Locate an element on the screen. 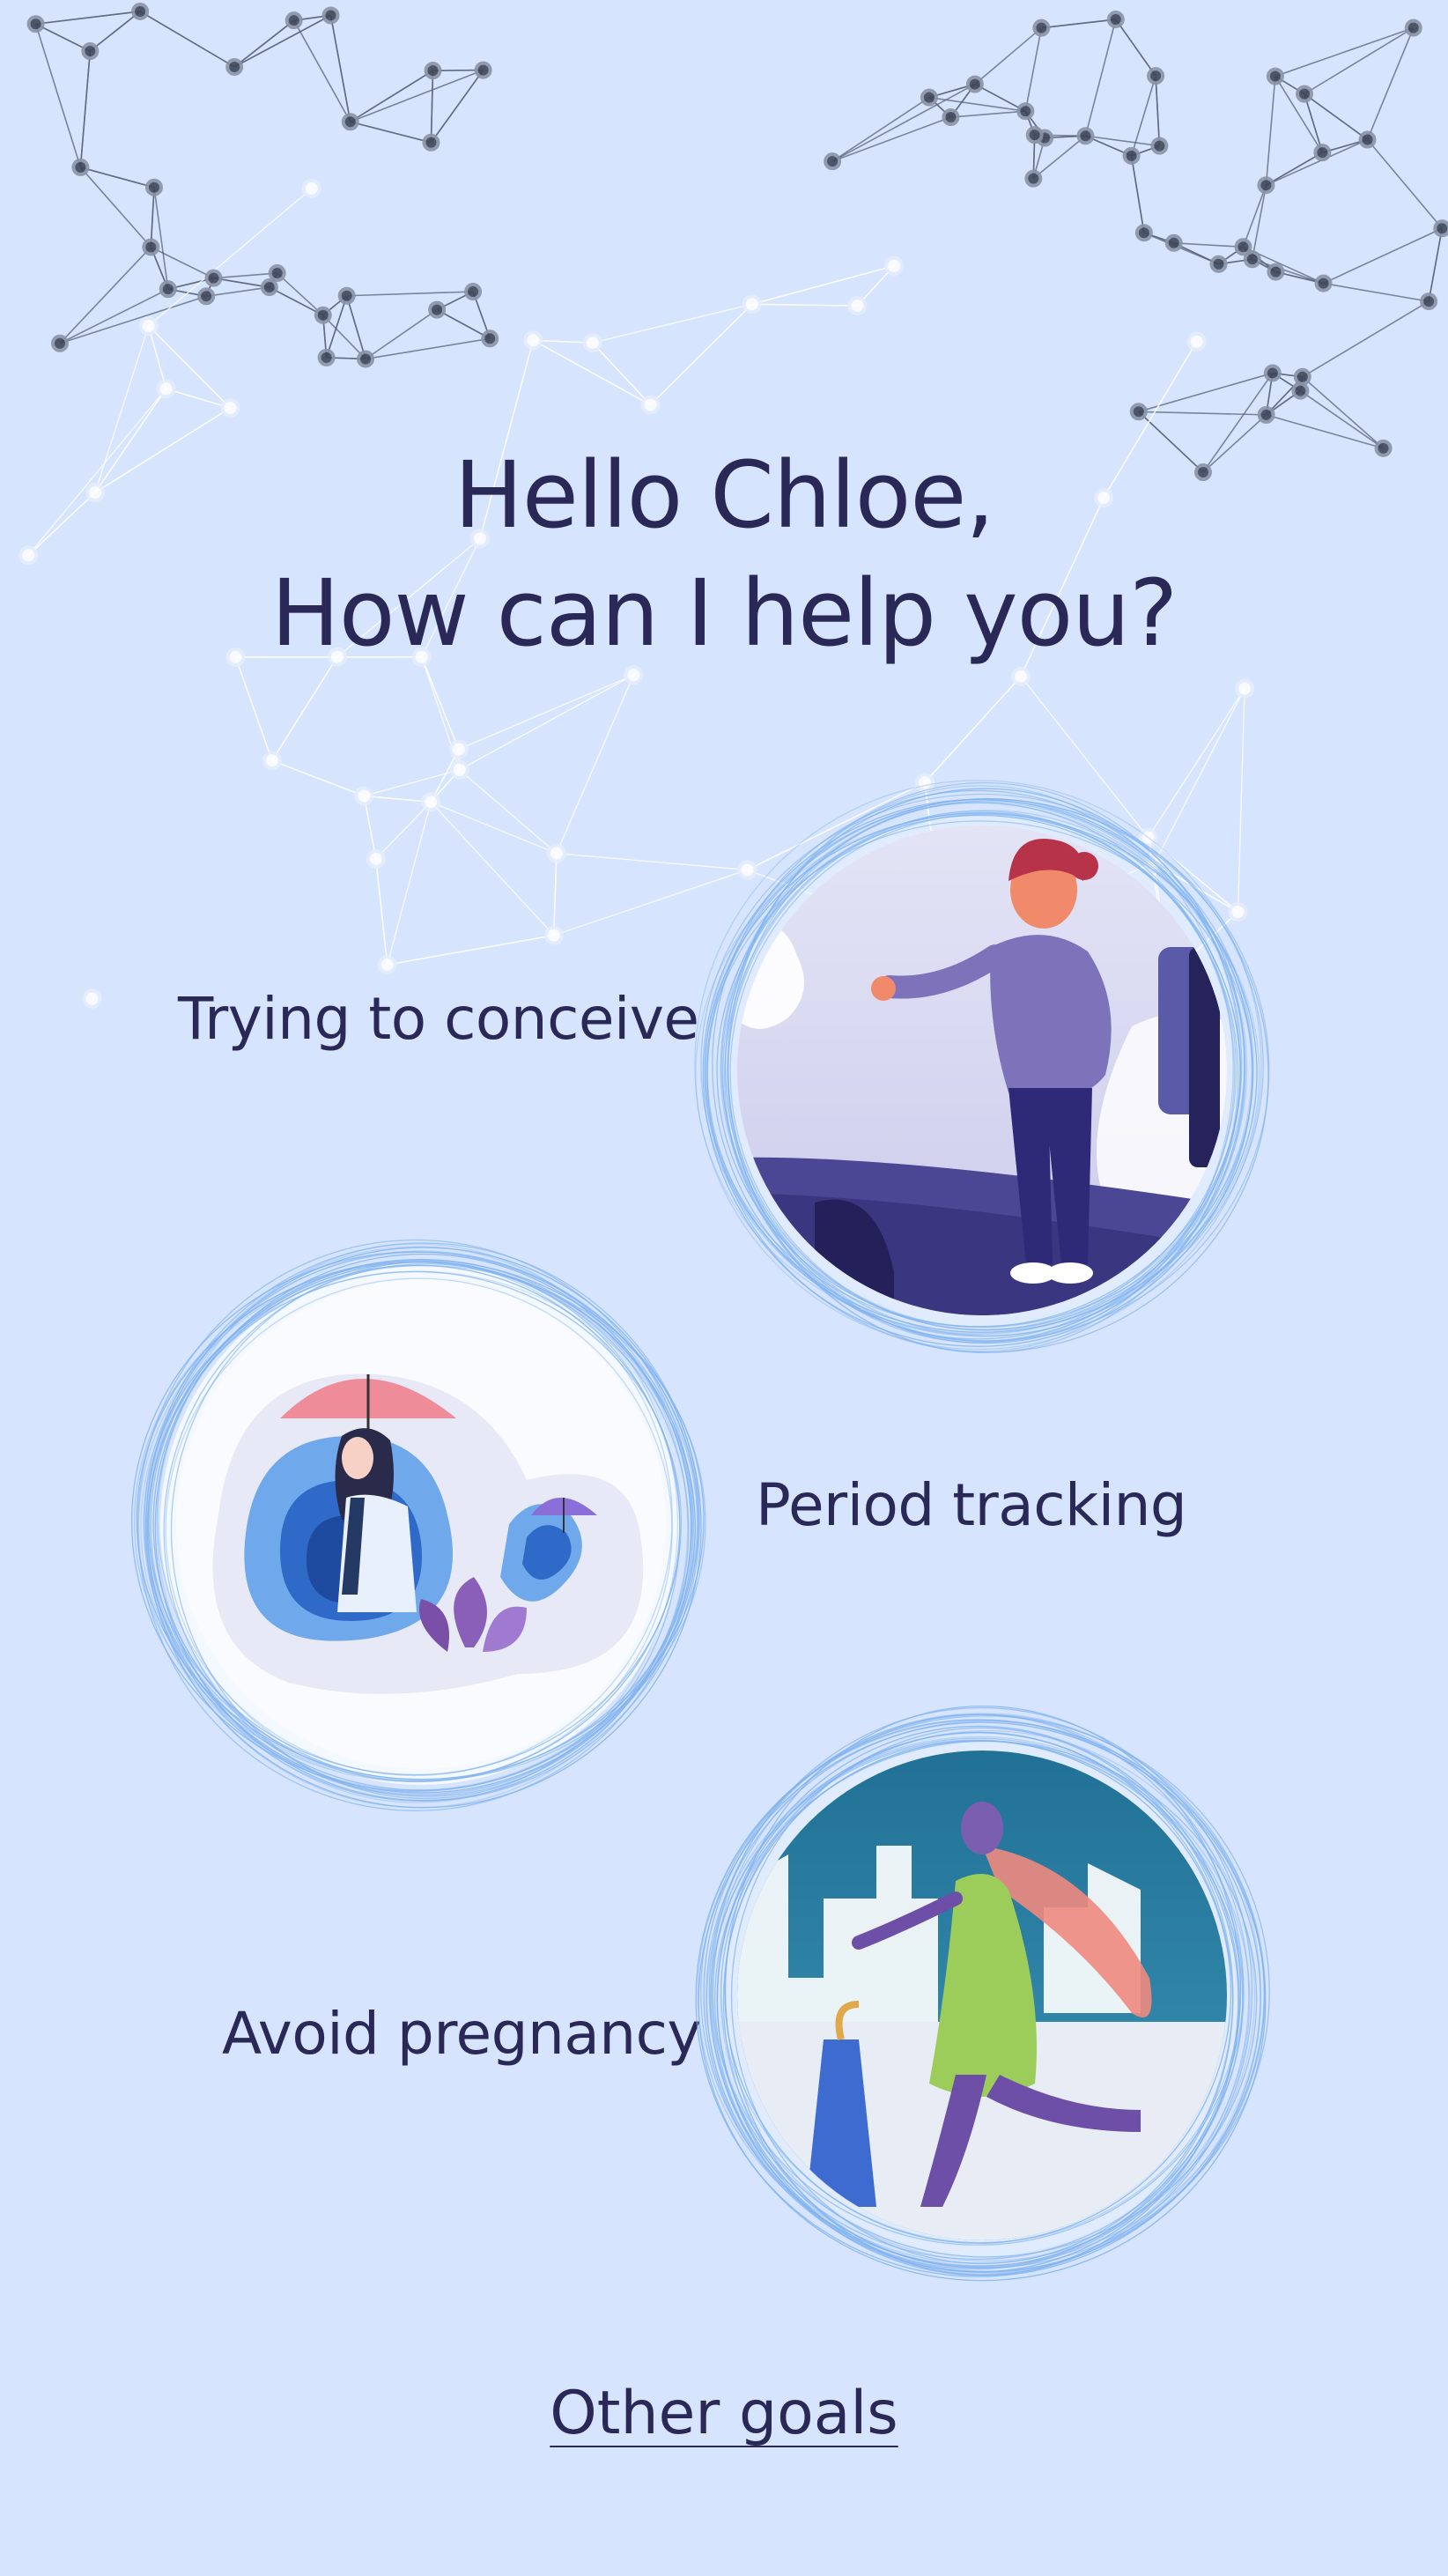  goal-label-avoid-pregnancy: Avoid pregnancy is located at coordinates (461, 2034).